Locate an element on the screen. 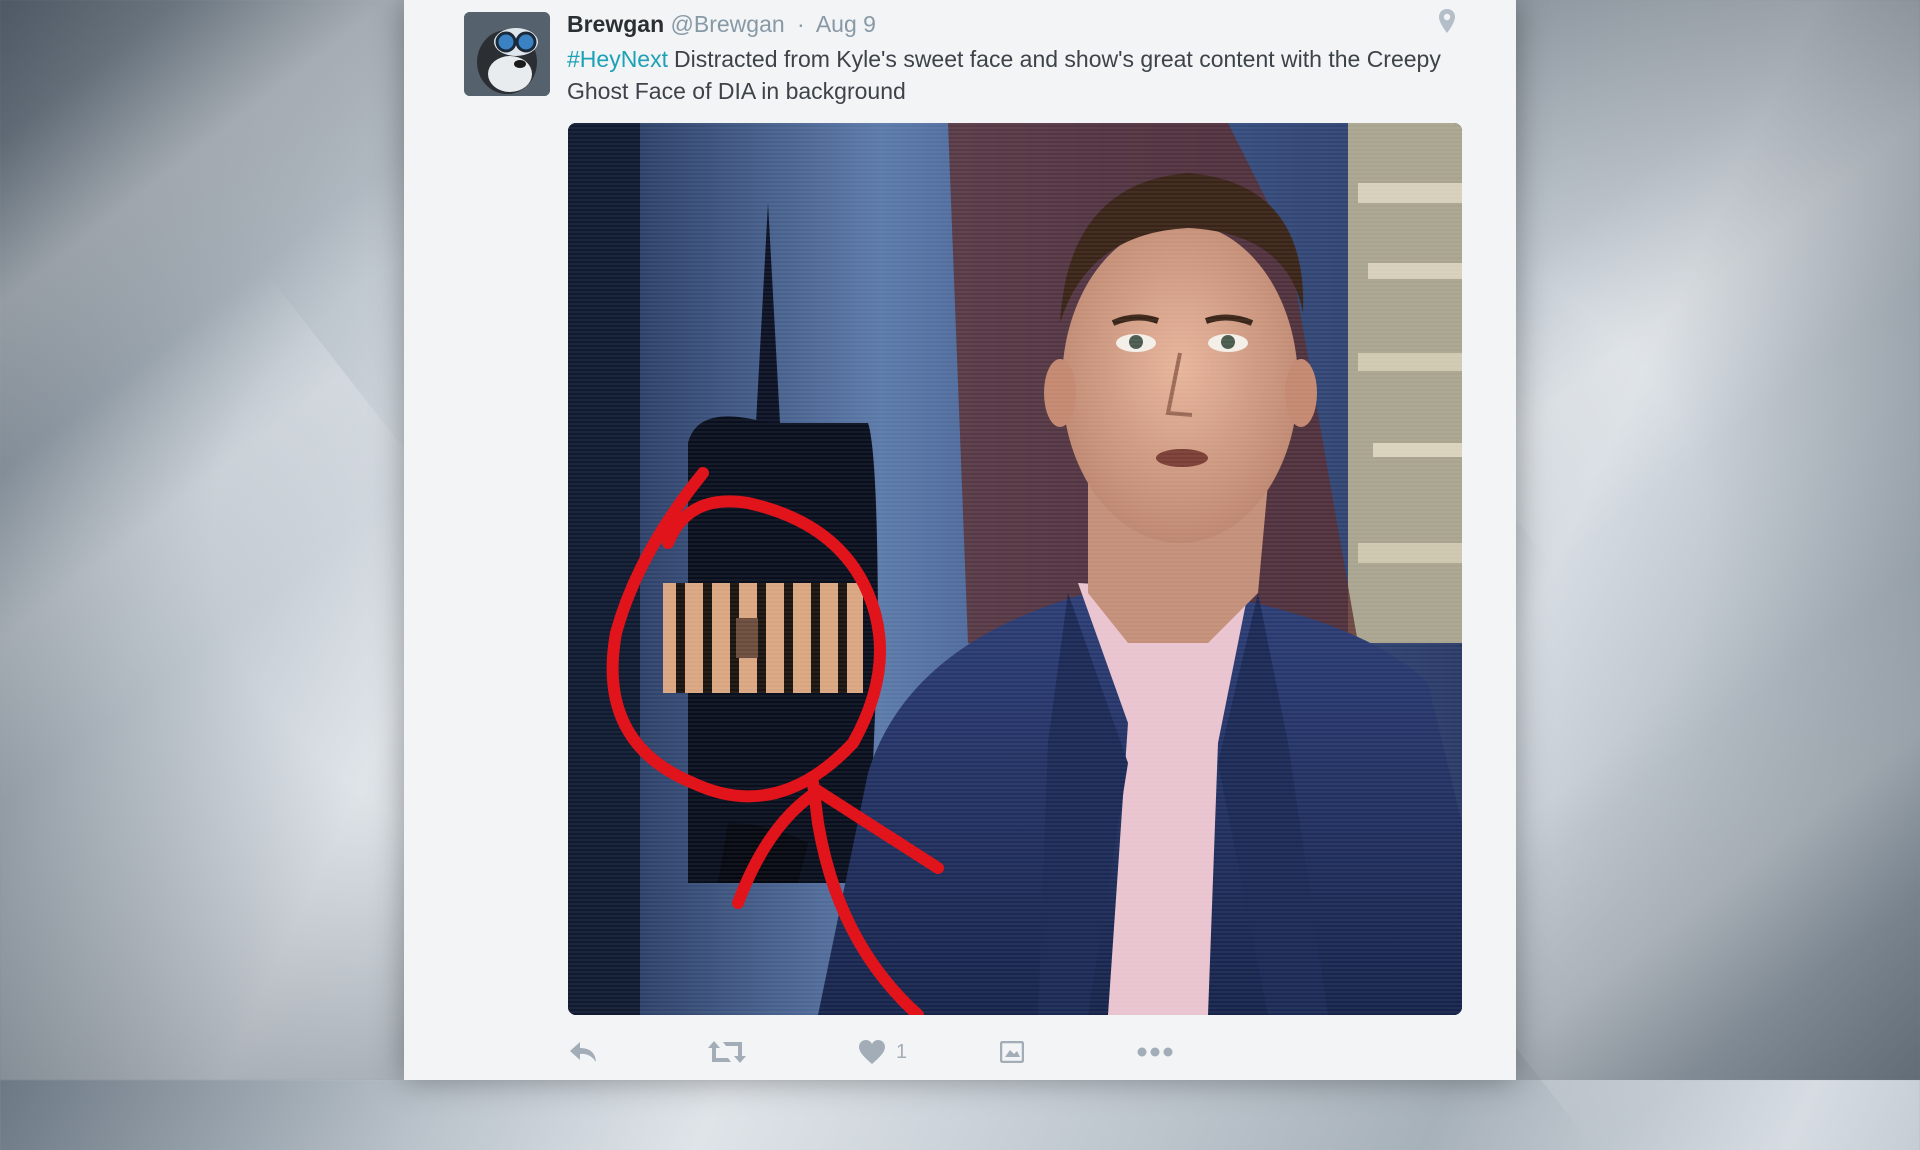 The height and width of the screenshot is (1150, 1920). reply-icon is located at coordinates (583, 1052).